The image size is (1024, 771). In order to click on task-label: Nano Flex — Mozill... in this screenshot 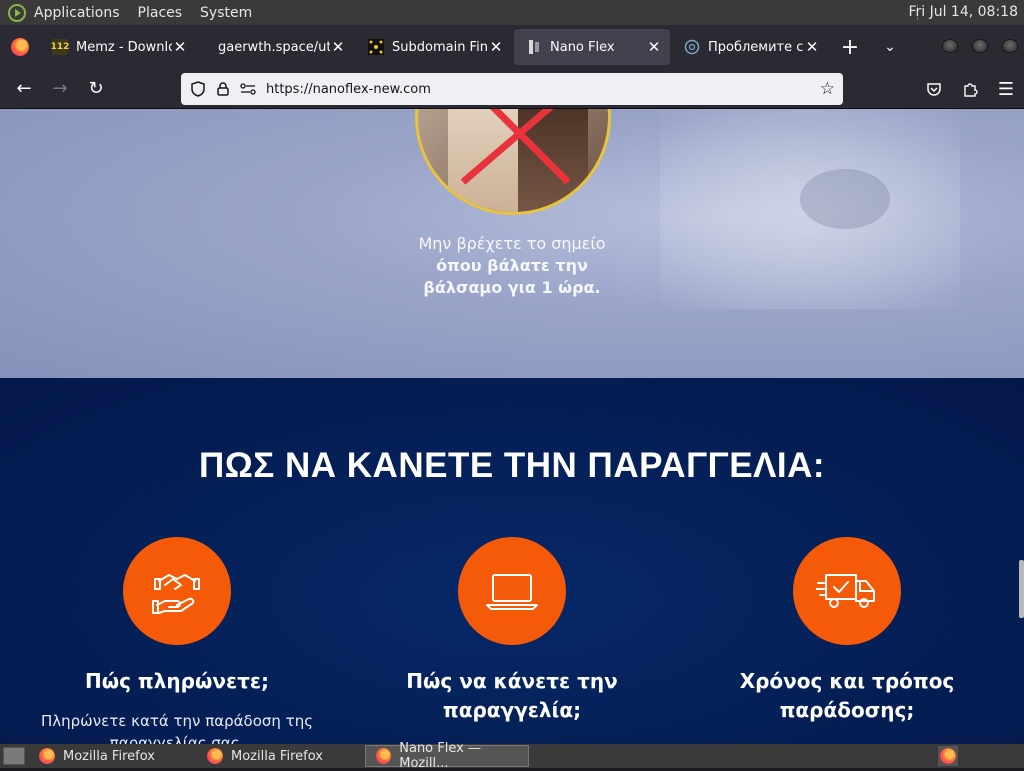, I will do `click(440, 756)`.